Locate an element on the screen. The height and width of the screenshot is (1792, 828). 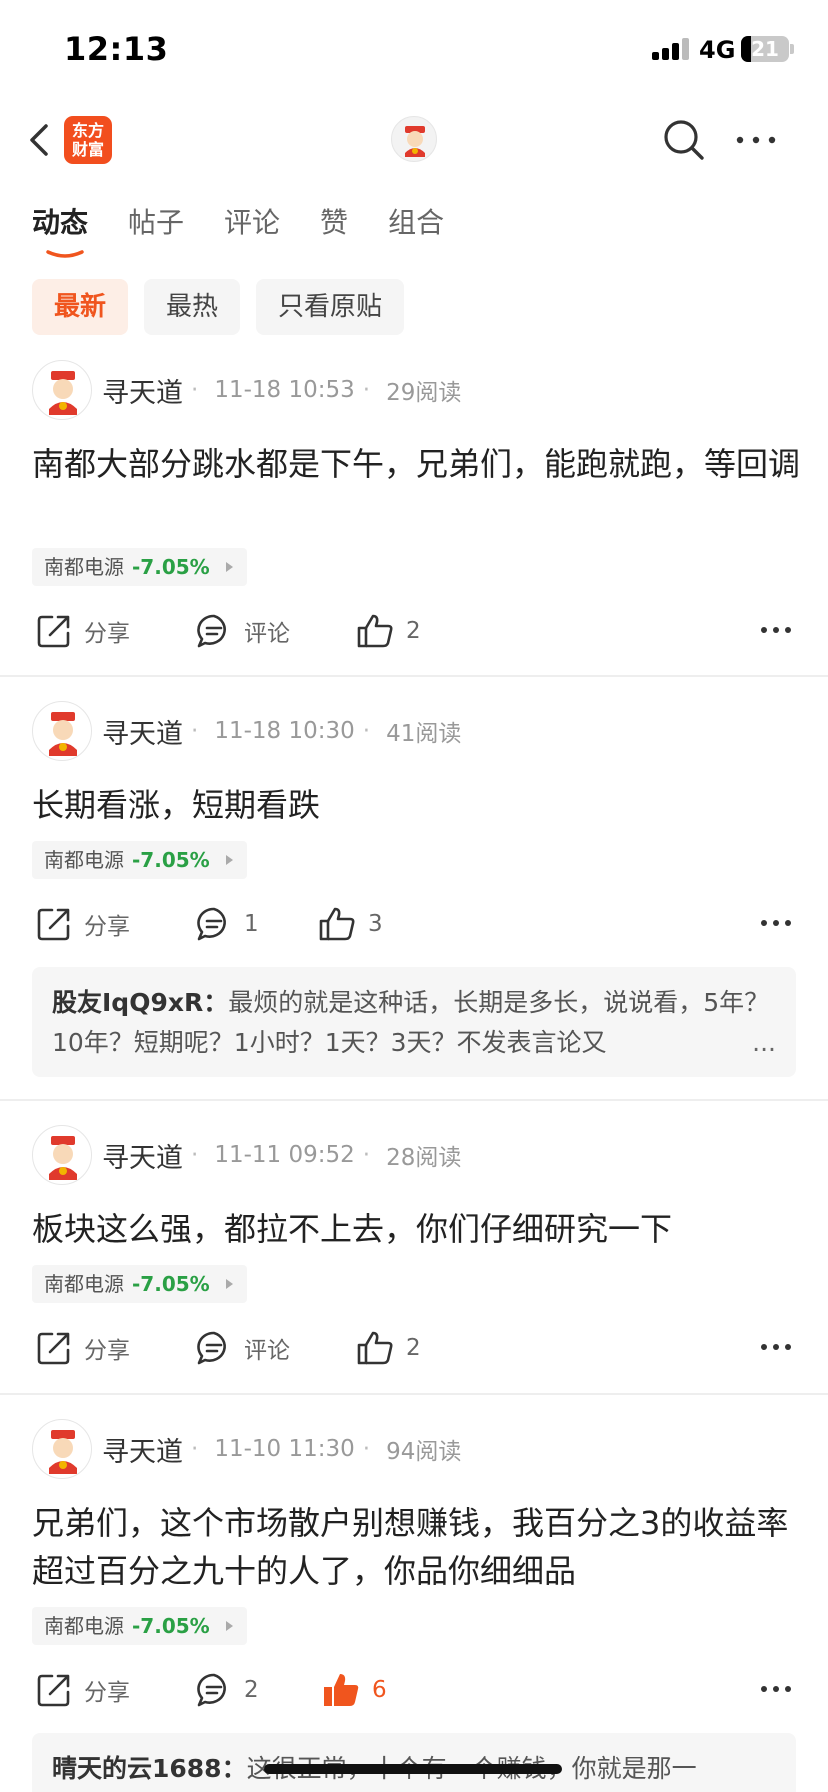
author-row: 寻天道 · 11-11 09:52 · 28阅读 is located at coordinates (246, 1155).